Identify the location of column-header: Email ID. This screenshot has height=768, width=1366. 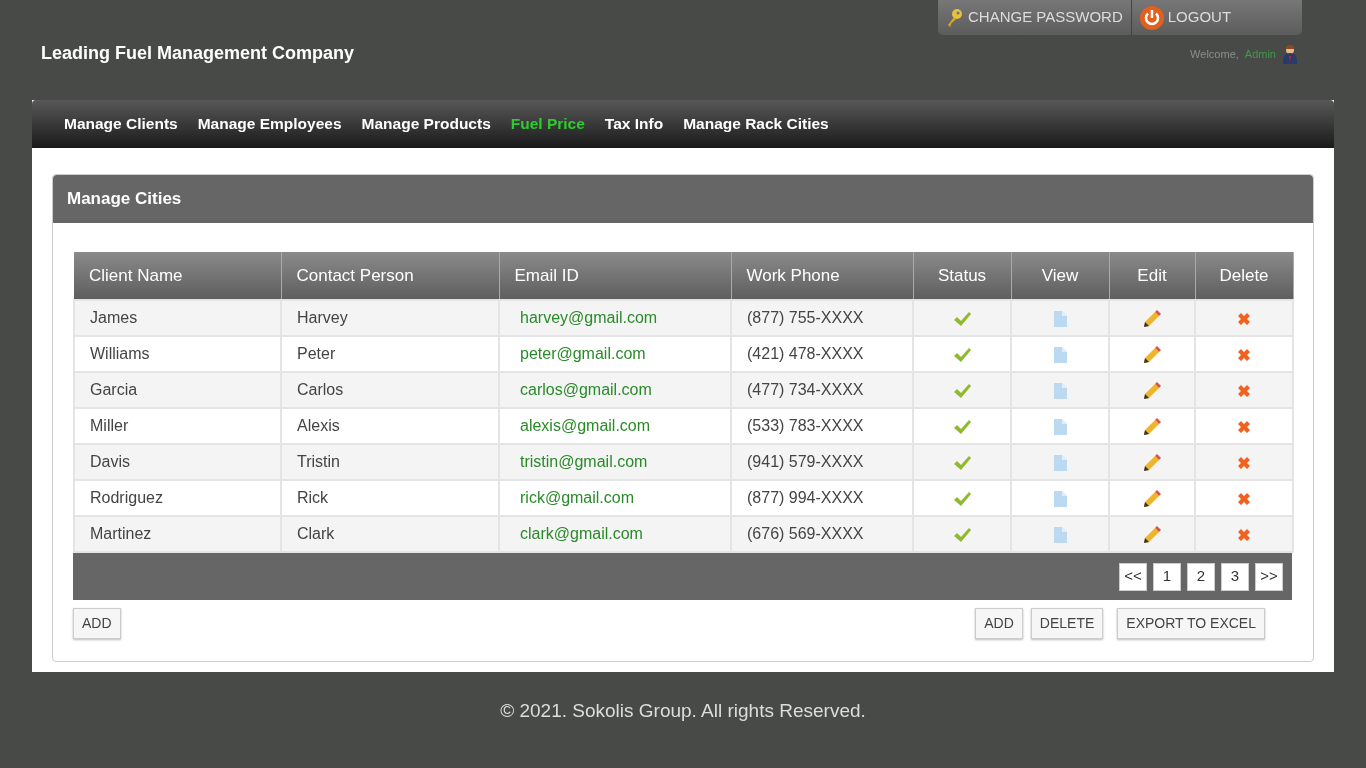
(615, 276).